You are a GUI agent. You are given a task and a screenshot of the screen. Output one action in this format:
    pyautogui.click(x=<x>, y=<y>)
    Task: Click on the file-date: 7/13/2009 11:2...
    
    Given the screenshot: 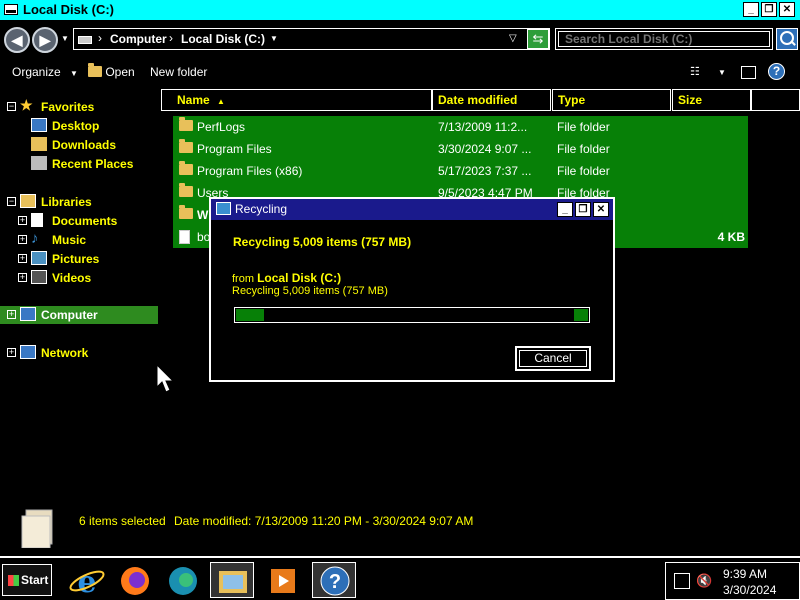 What is the action you would take?
    pyautogui.click(x=483, y=127)
    